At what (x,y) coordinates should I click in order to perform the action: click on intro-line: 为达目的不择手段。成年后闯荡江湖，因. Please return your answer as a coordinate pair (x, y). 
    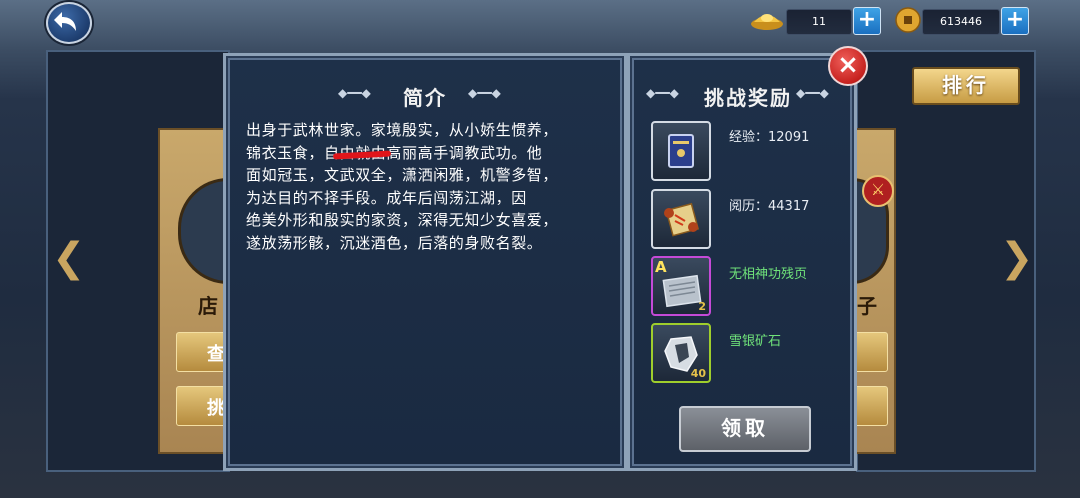
    Looking at the image, I should click on (386, 197).